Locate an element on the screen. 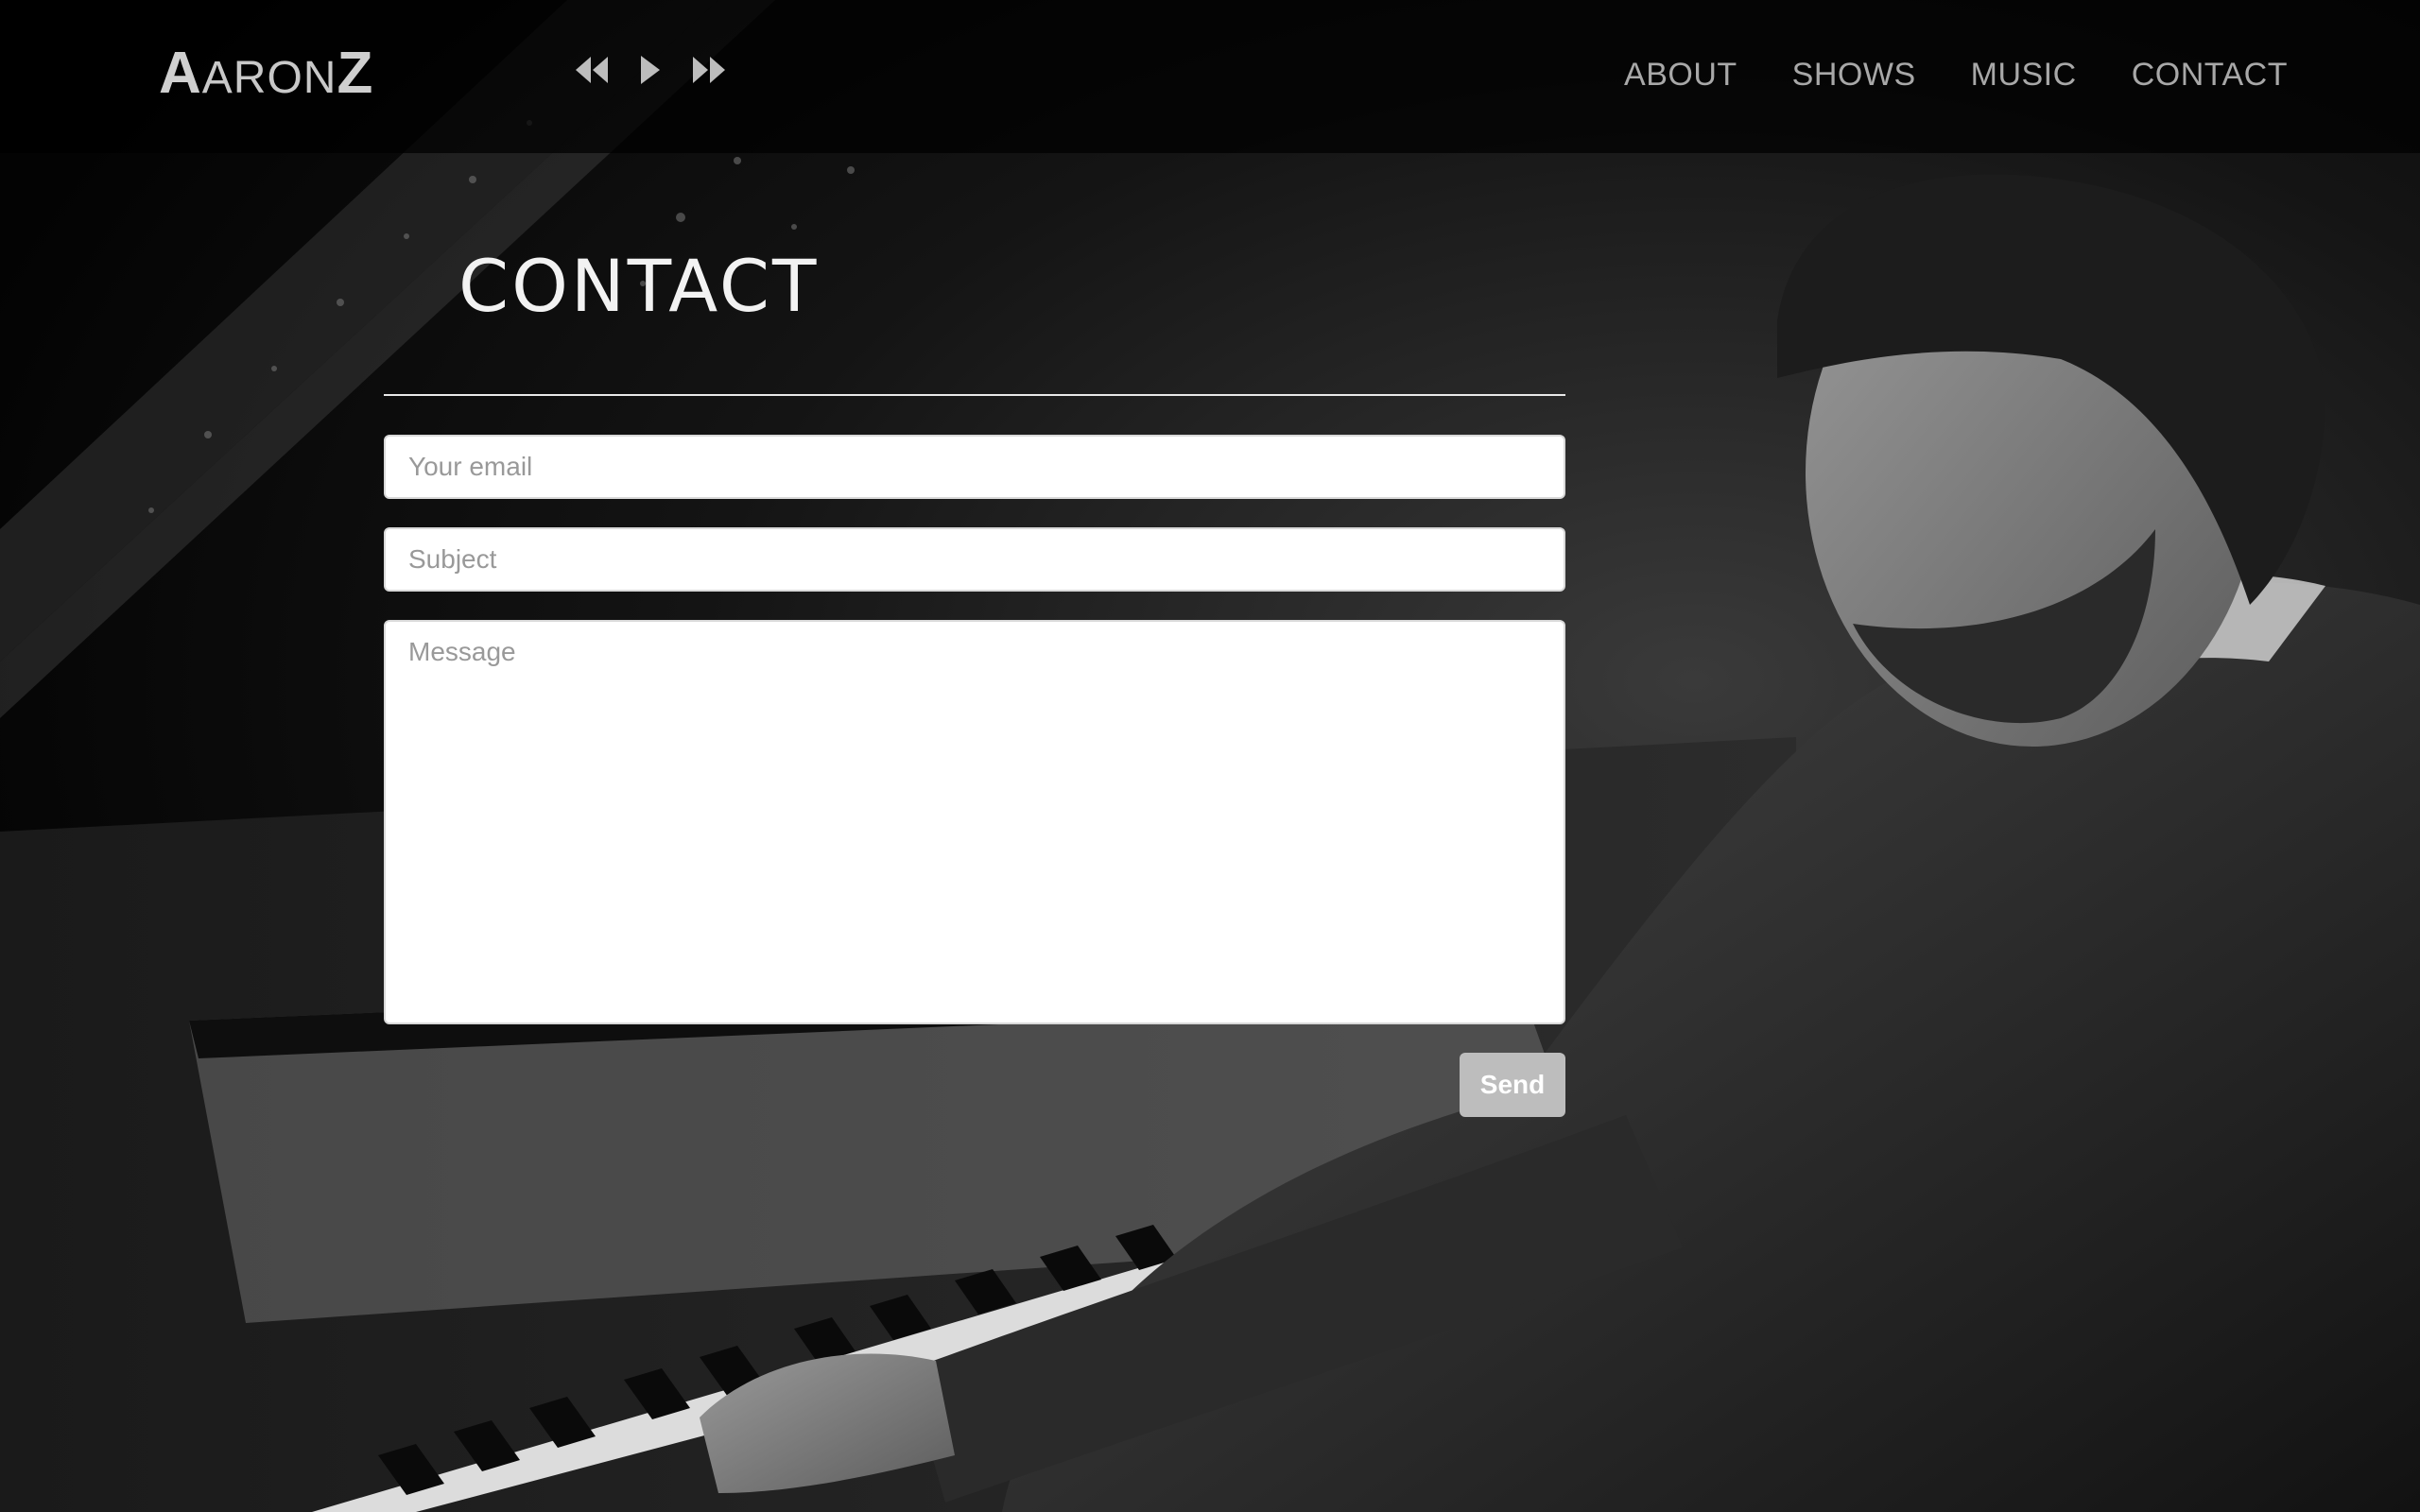  nav-contact: CONTACT is located at coordinates (2210, 75).